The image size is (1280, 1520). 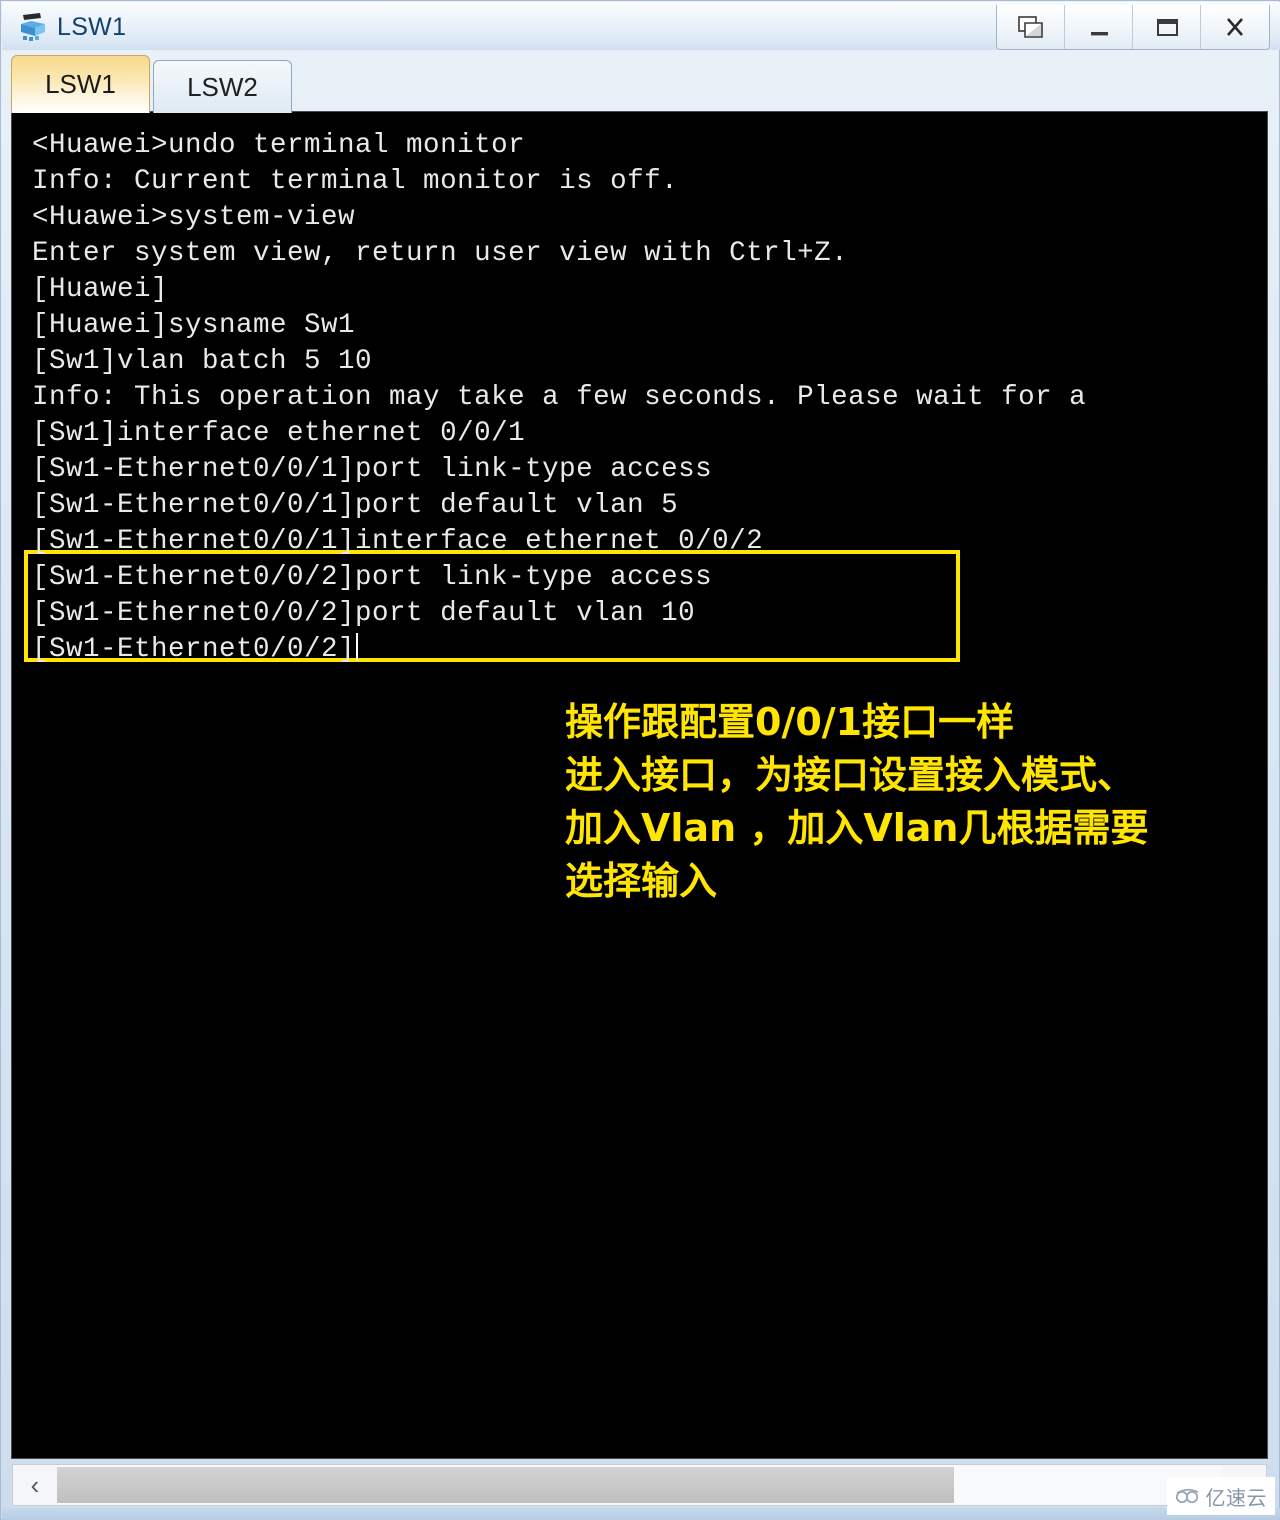 What do you see at coordinates (202, 361) in the screenshot?
I see `terminal-line: [Sw1]vlan batch 5 10` at bounding box center [202, 361].